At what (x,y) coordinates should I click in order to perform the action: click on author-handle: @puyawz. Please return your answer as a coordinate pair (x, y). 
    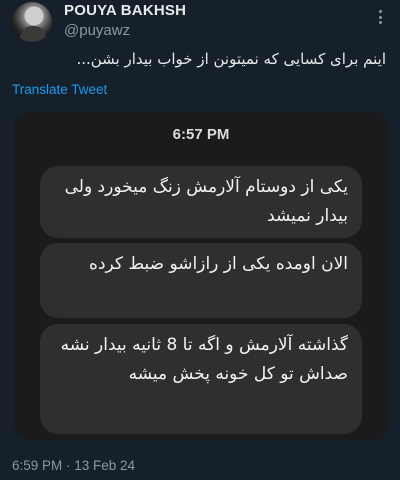
    Looking at the image, I should click on (97, 30).